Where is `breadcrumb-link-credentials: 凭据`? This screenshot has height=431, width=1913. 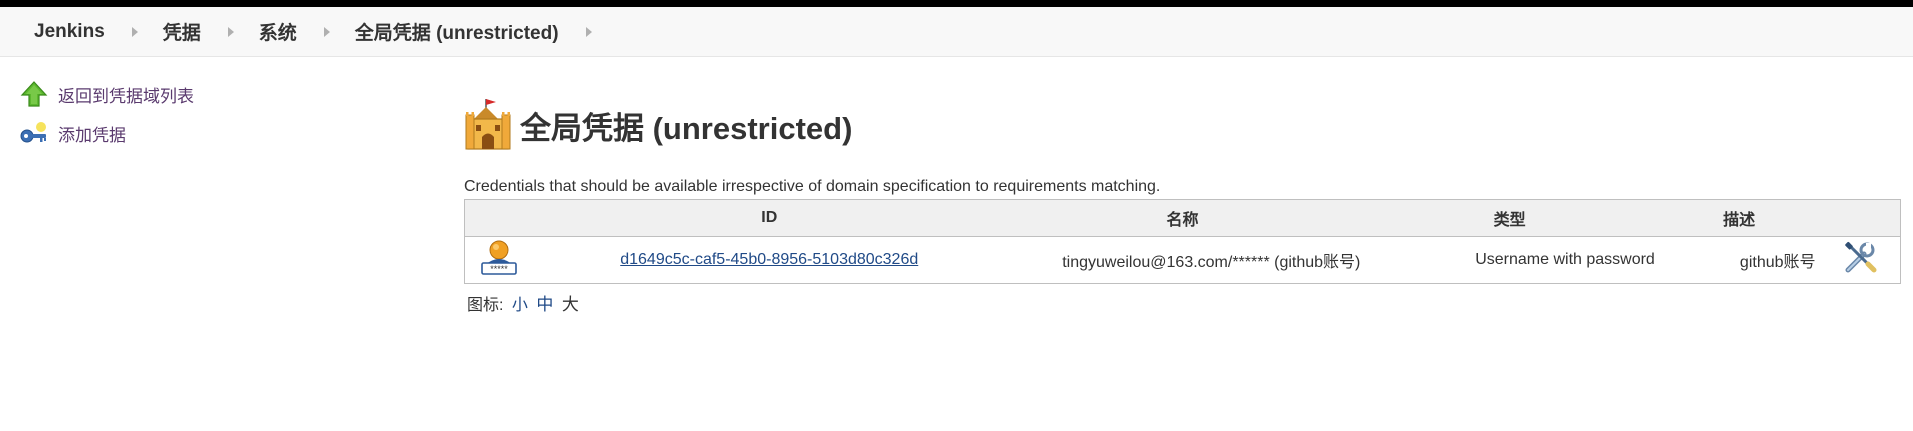
breadcrumb-link-credentials: 凭据 is located at coordinates (182, 31).